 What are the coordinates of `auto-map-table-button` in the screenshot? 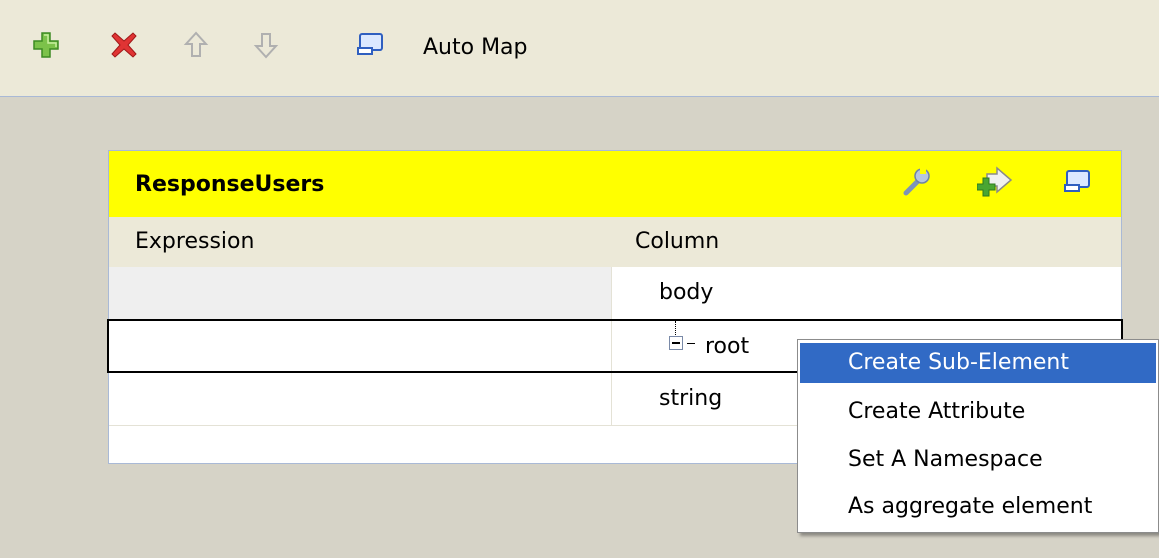 It's located at (1077, 185).